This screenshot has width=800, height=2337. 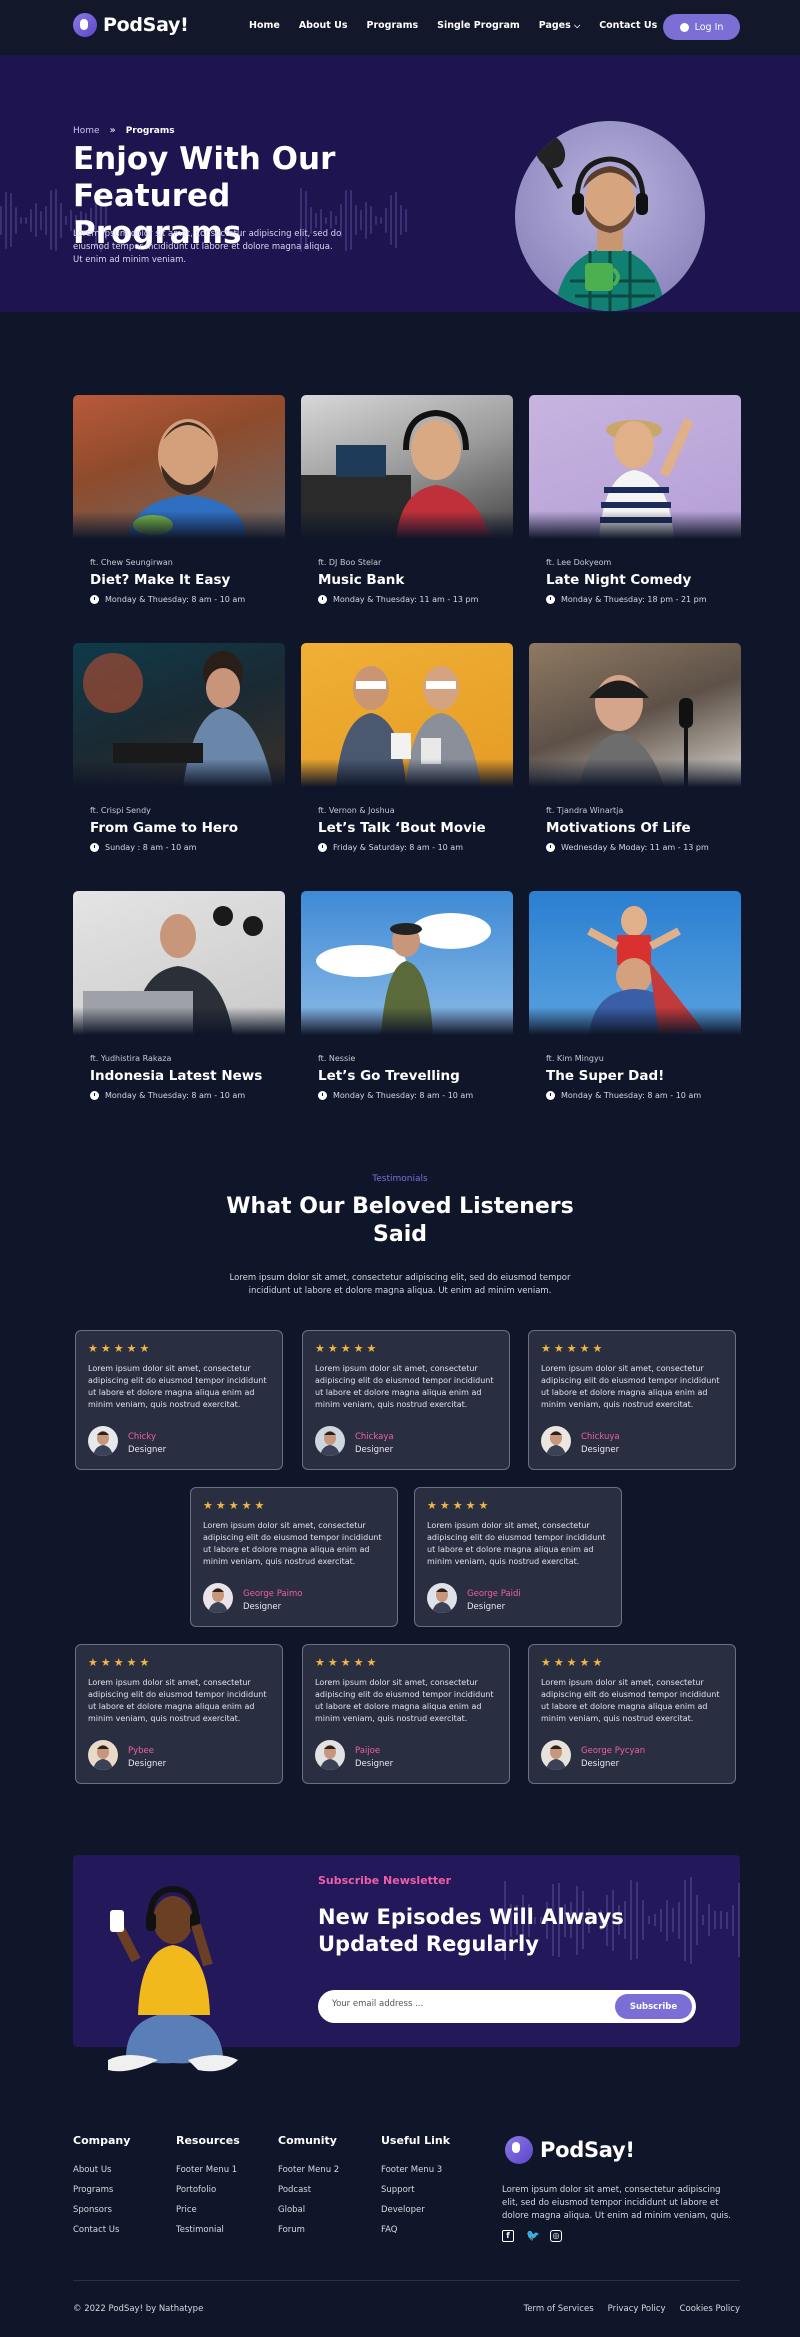 I want to click on breadcrumb-home: Home, so click(x=86, y=131).